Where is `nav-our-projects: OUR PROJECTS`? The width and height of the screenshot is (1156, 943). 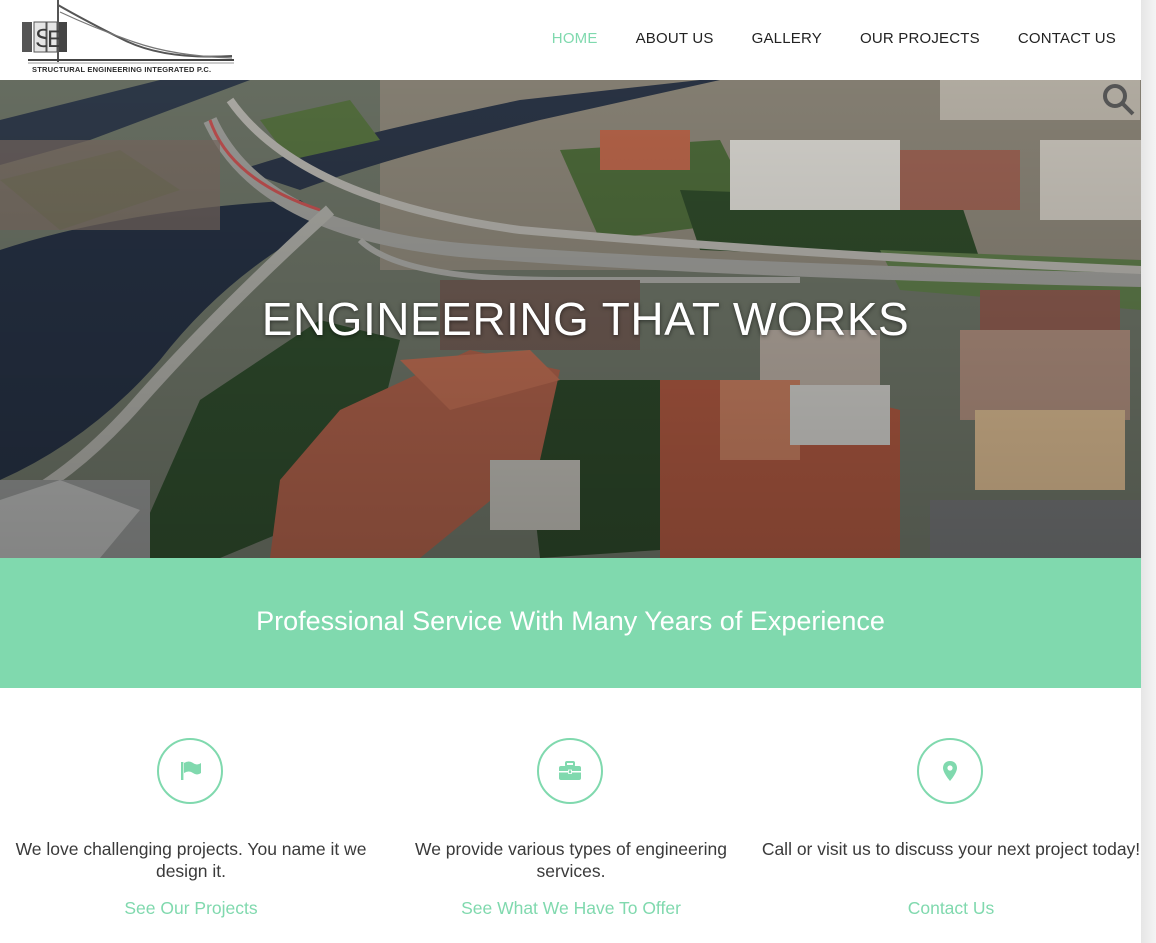 nav-our-projects: OUR PROJECTS is located at coordinates (920, 38).